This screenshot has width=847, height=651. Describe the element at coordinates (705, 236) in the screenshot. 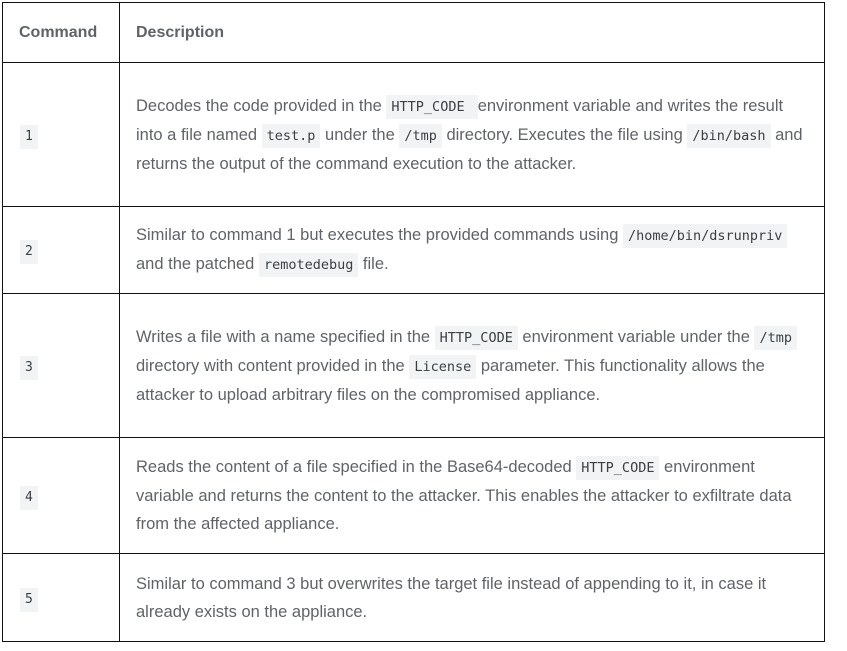

I see `inline-code: /home/bin/dsrunpriv` at that location.